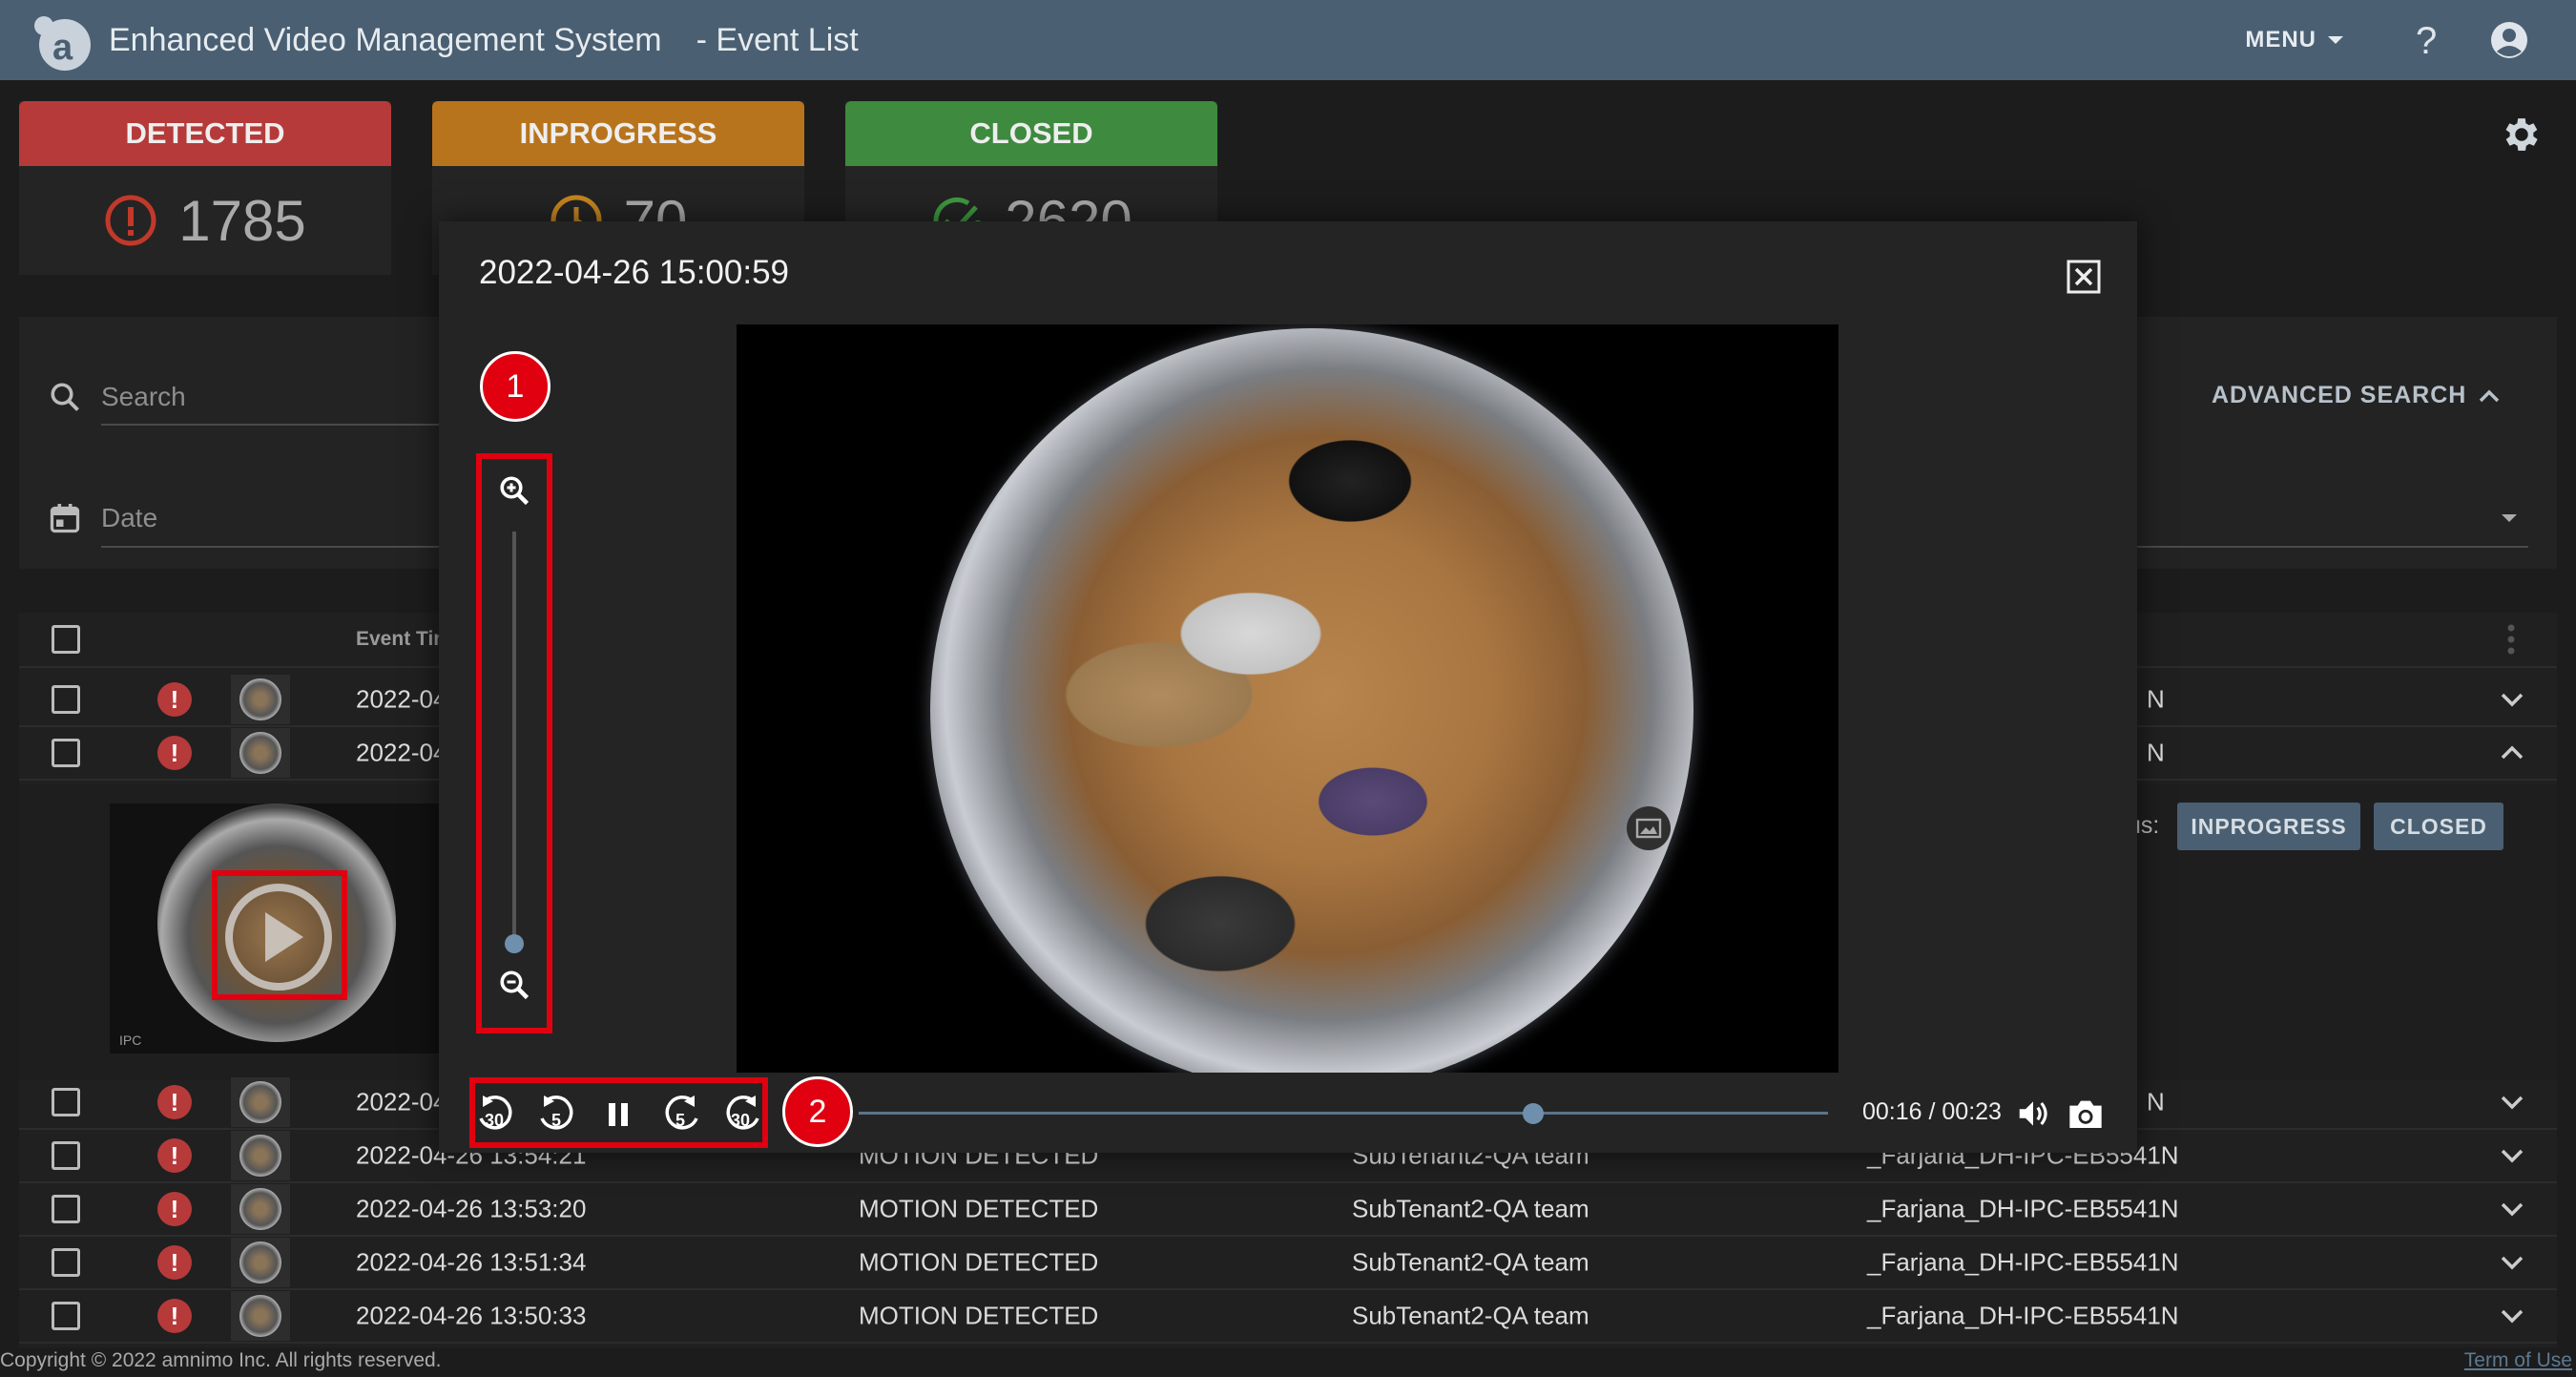 This screenshot has height=1377, width=2576. Describe the element at coordinates (385, 39) in the screenshot. I see `app-title: Enhanced Video Management System` at that location.